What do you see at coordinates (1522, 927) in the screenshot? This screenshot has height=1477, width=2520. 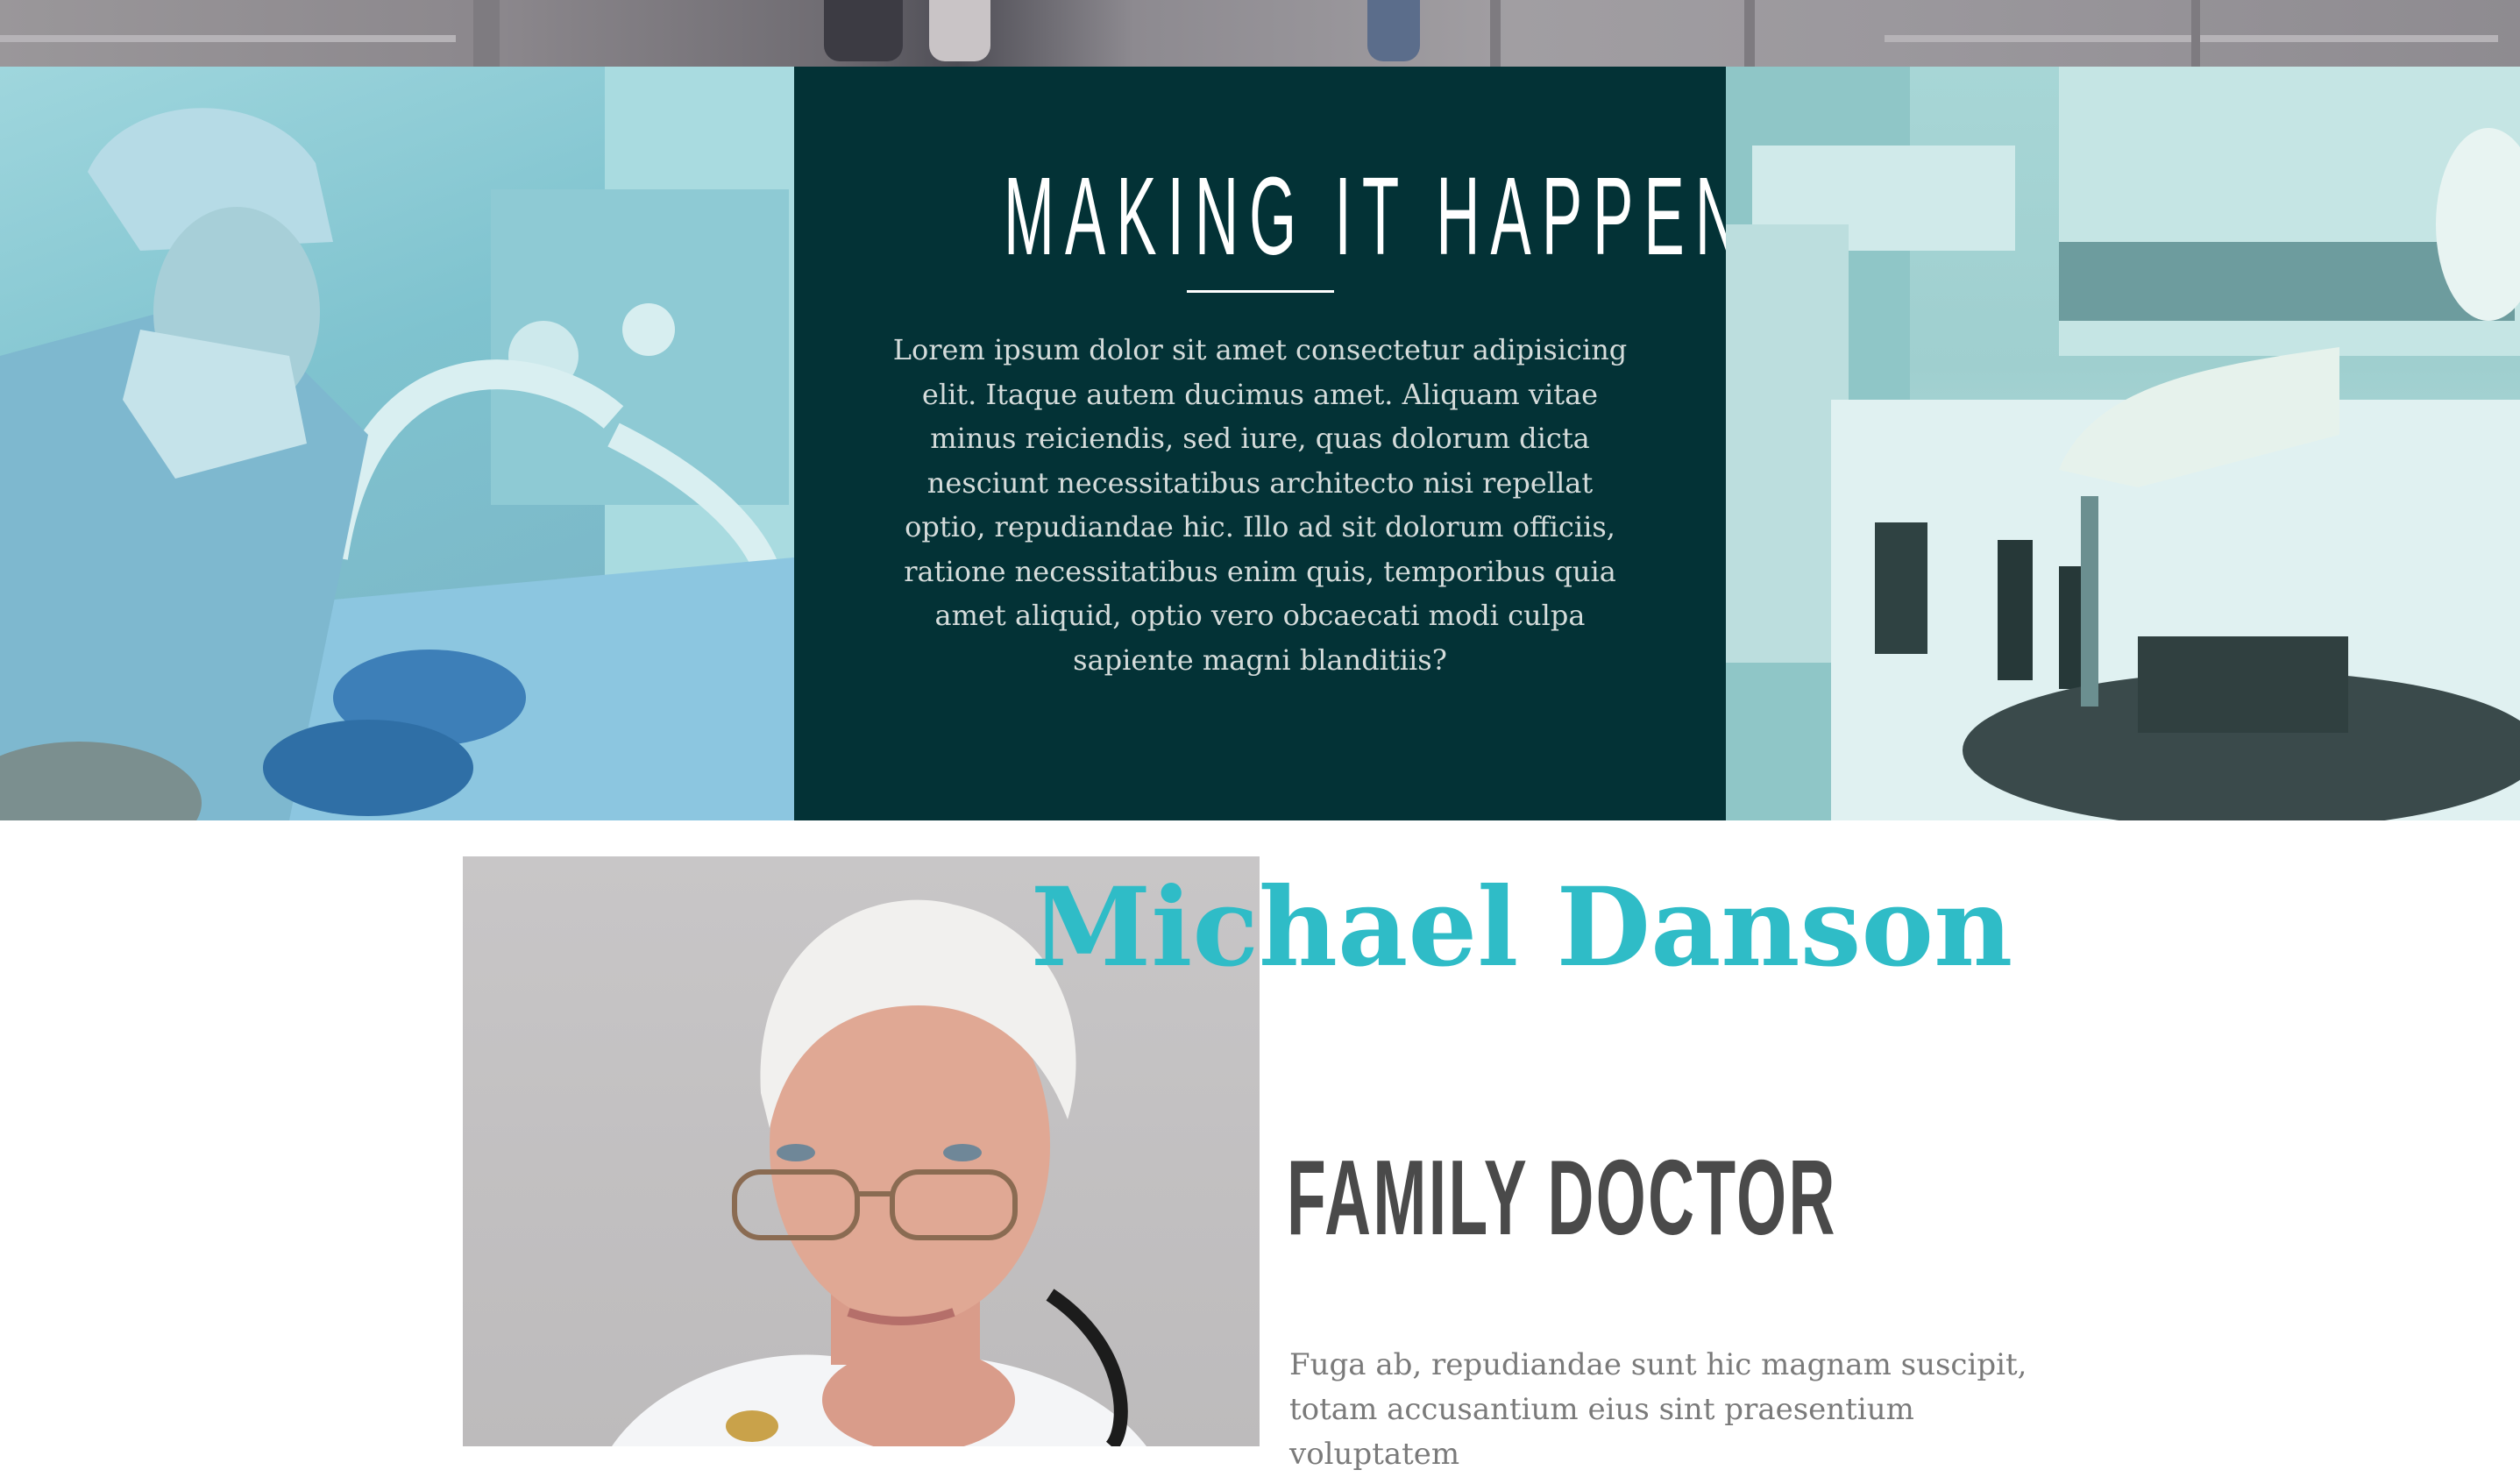 I see `doctor-name: Michael Danson` at bounding box center [1522, 927].